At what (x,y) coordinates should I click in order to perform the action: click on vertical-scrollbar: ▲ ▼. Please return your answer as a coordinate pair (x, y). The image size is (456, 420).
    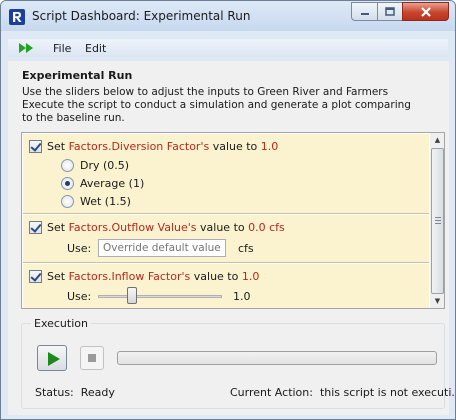
    Looking at the image, I should click on (437, 220).